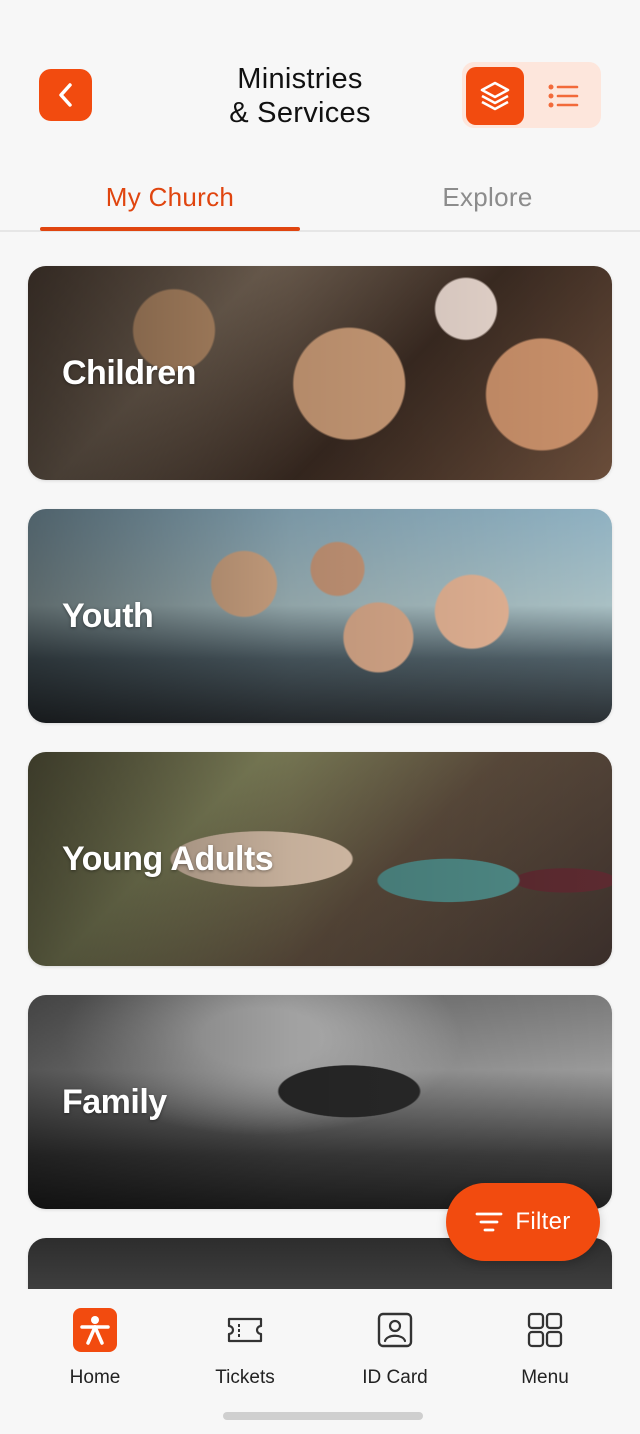  What do you see at coordinates (300, 79) in the screenshot?
I see `page-title-line1: Ministries` at bounding box center [300, 79].